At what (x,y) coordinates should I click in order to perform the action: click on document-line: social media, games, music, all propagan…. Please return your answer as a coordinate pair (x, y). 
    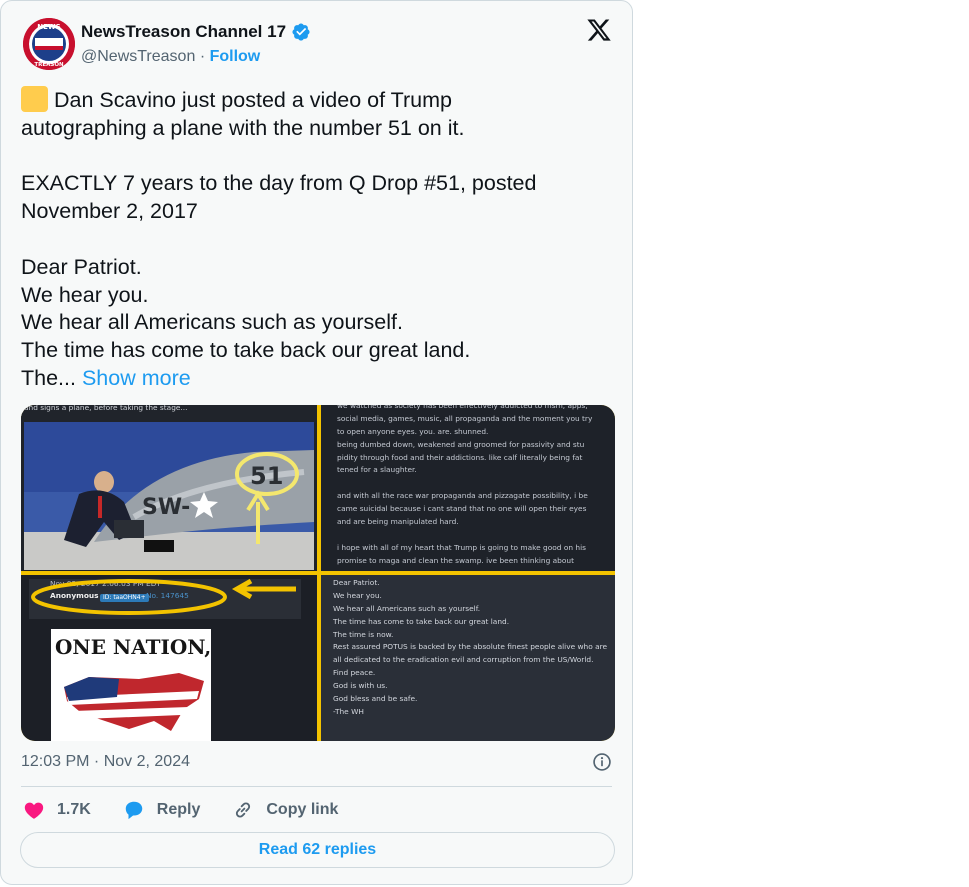
    Looking at the image, I should click on (465, 418).